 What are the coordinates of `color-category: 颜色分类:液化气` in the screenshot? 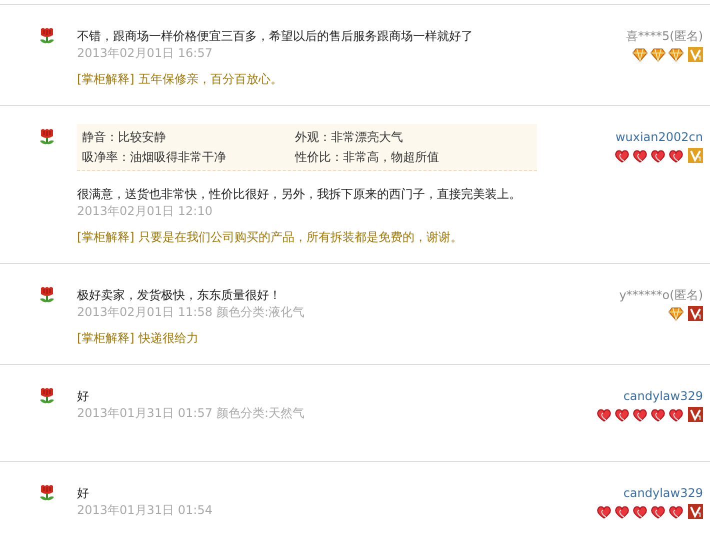 It's located at (260, 312).